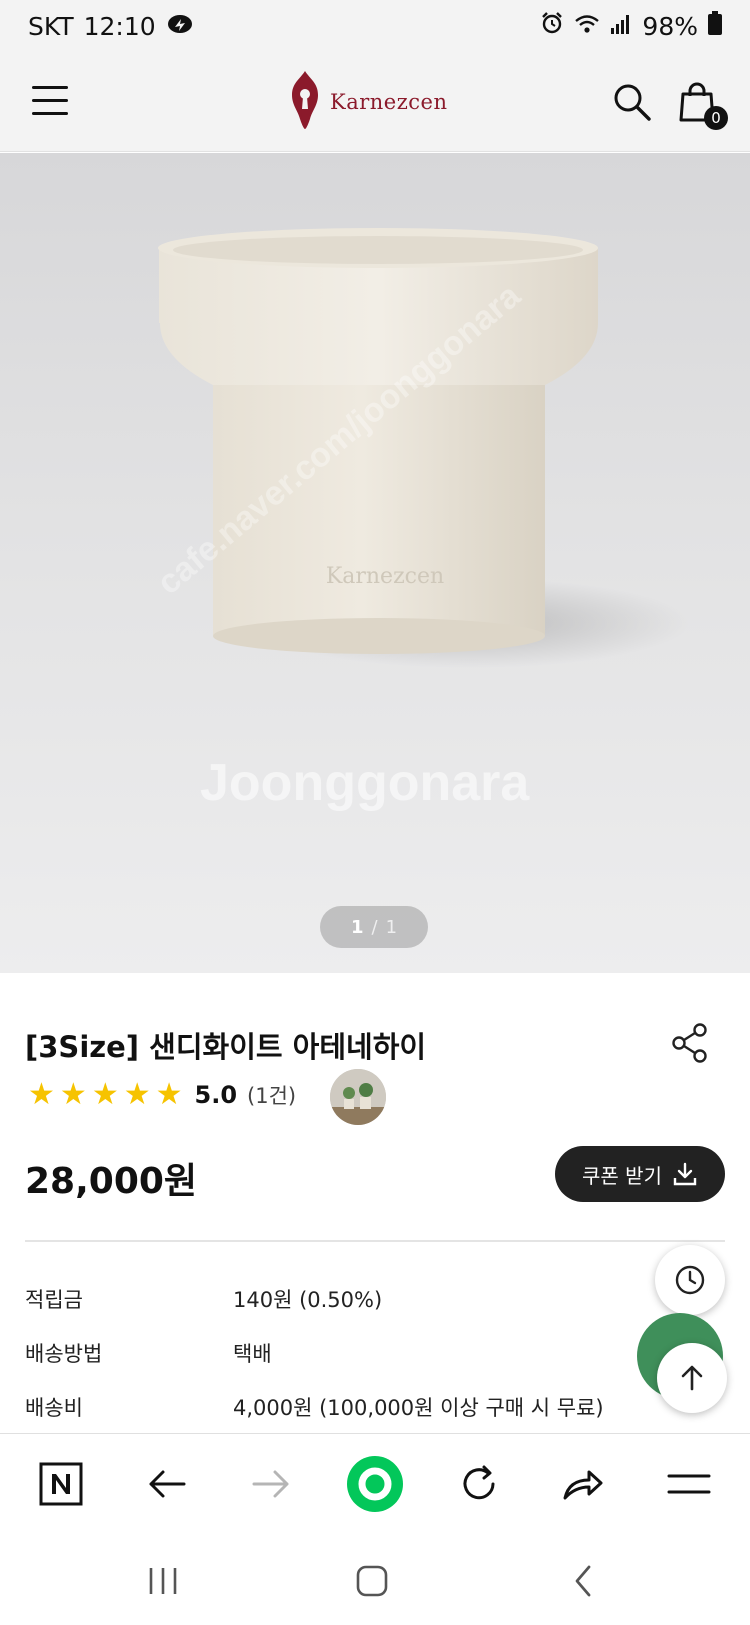 This screenshot has height=1625, width=750. Describe the element at coordinates (702, 105) in the screenshot. I see `cart-button: 0` at that location.